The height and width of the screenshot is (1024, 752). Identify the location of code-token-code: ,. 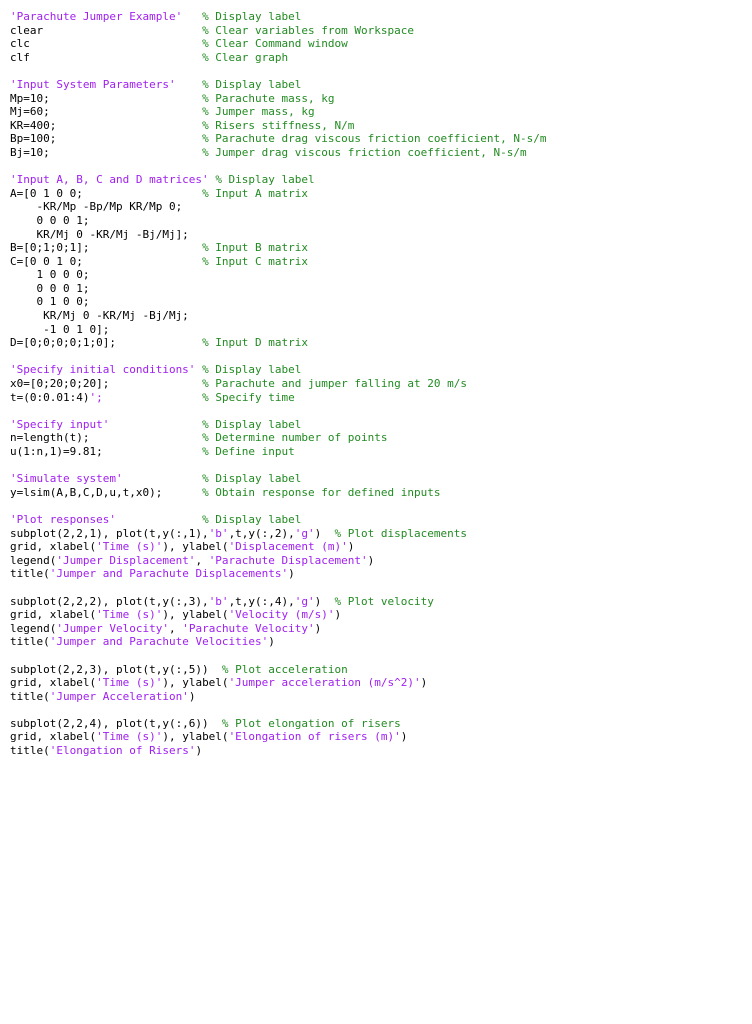
(202, 560).